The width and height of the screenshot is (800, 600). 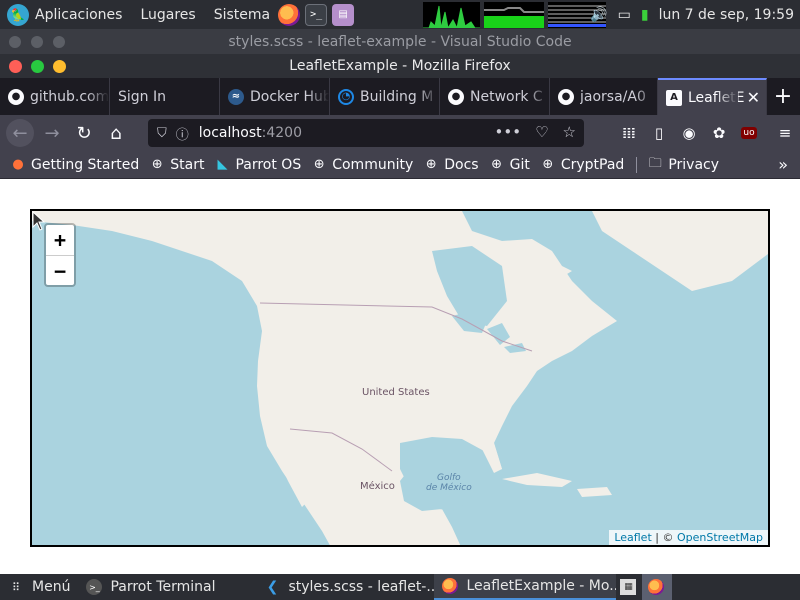 What do you see at coordinates (346, 96) in the screenshot?
I see `building-icon: ◔` at bounding box center [346, 96].